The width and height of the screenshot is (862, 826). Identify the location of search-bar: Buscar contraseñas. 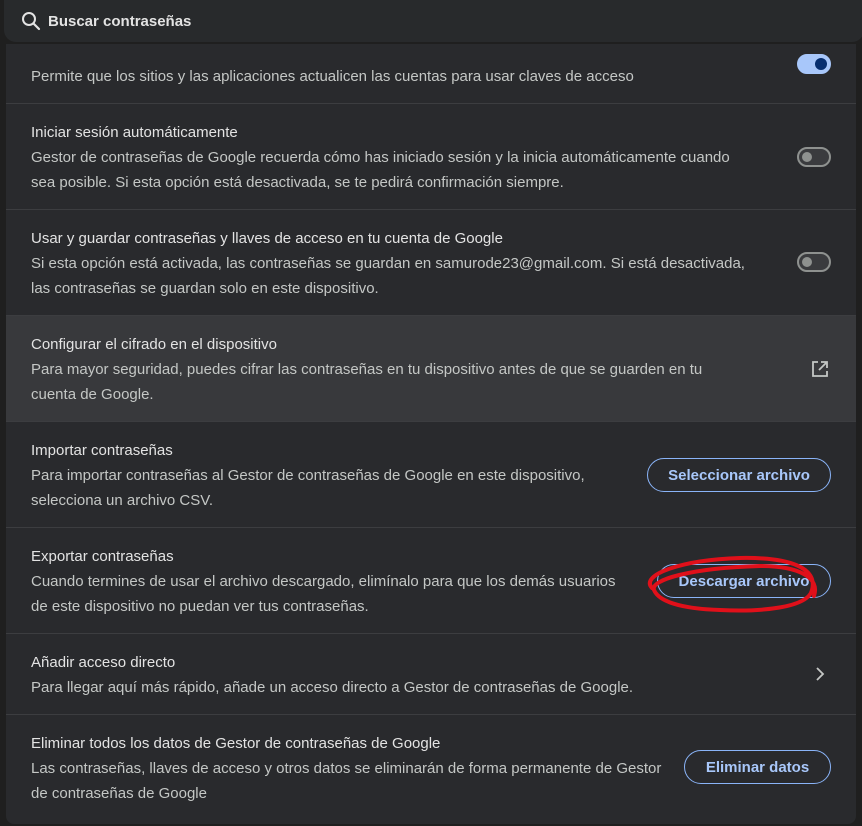
(433, 21).